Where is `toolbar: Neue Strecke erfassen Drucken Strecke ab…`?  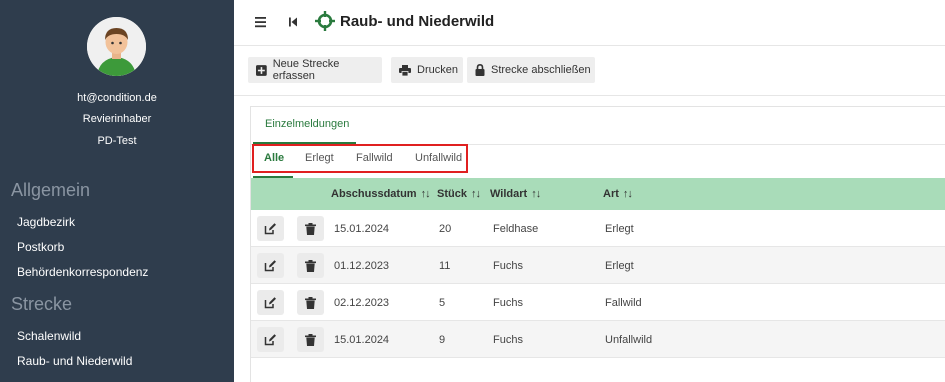 toolbar: Neue Strecke erfassen Drucken Strecke ab… is located at coordinates (589, 71).